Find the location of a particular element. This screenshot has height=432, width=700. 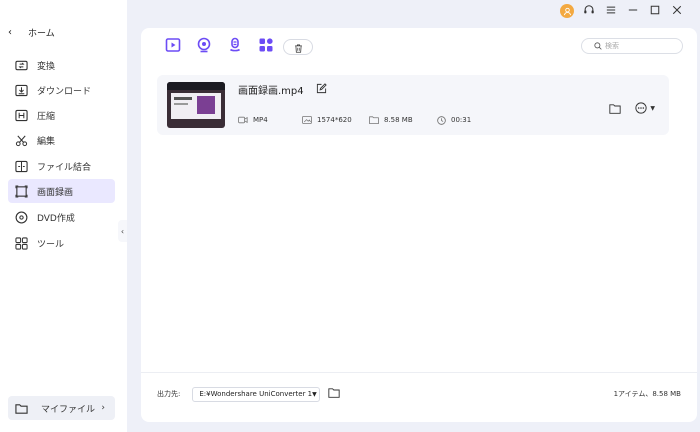

toolbar is located at coordinates (235, 47).